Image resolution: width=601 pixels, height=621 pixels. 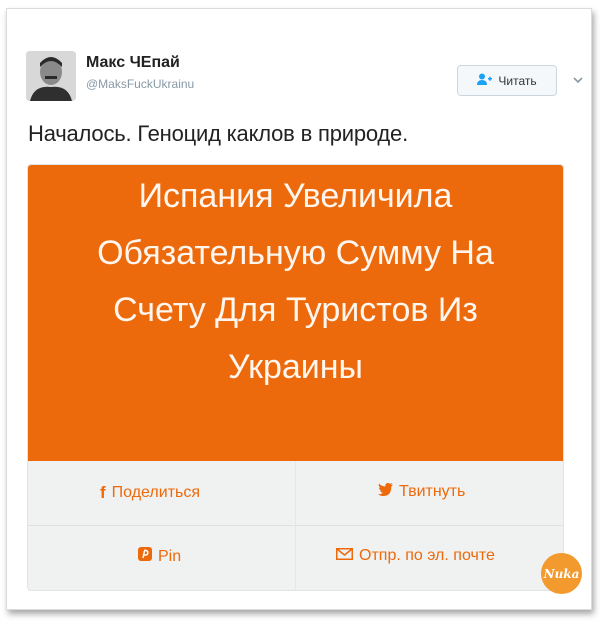 I want to click on avatar, so click(x=51, y=76).